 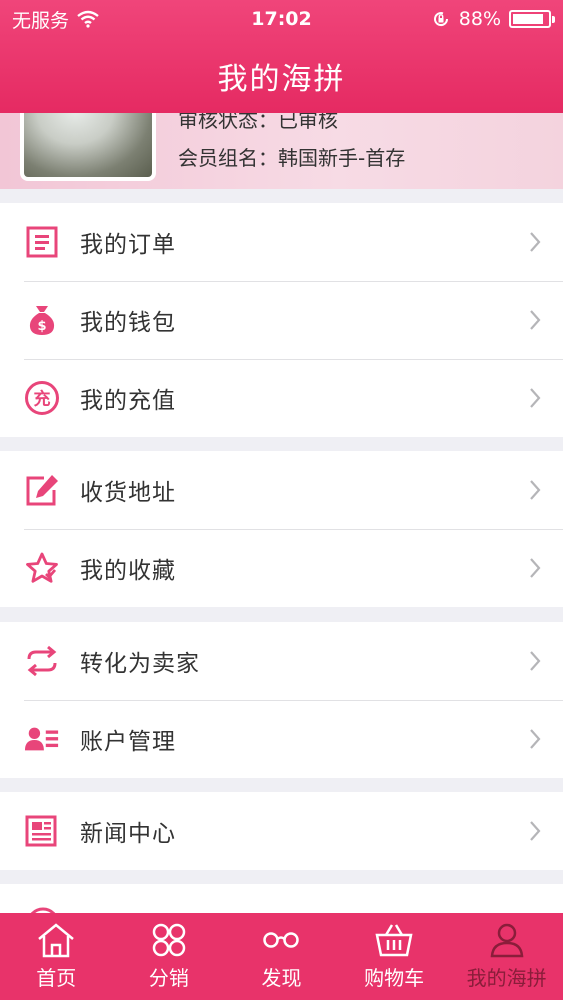 What do you see at coordinates (281, 490) in the screenshot?
I see `menu-item-address: 收货地址` at bounding box center [281, 490].